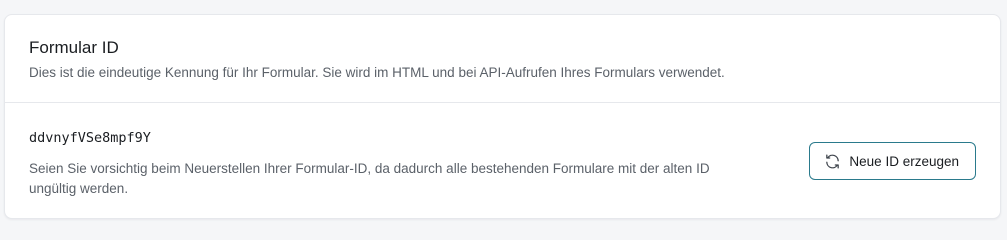 The height and width of the screenshot is (240, 1007). What do you see at coordinates (904, 161) in the screenshot?
I see `regenerate-id-button-label: Neue ID erzeugen` at bounding box center [904, 161].